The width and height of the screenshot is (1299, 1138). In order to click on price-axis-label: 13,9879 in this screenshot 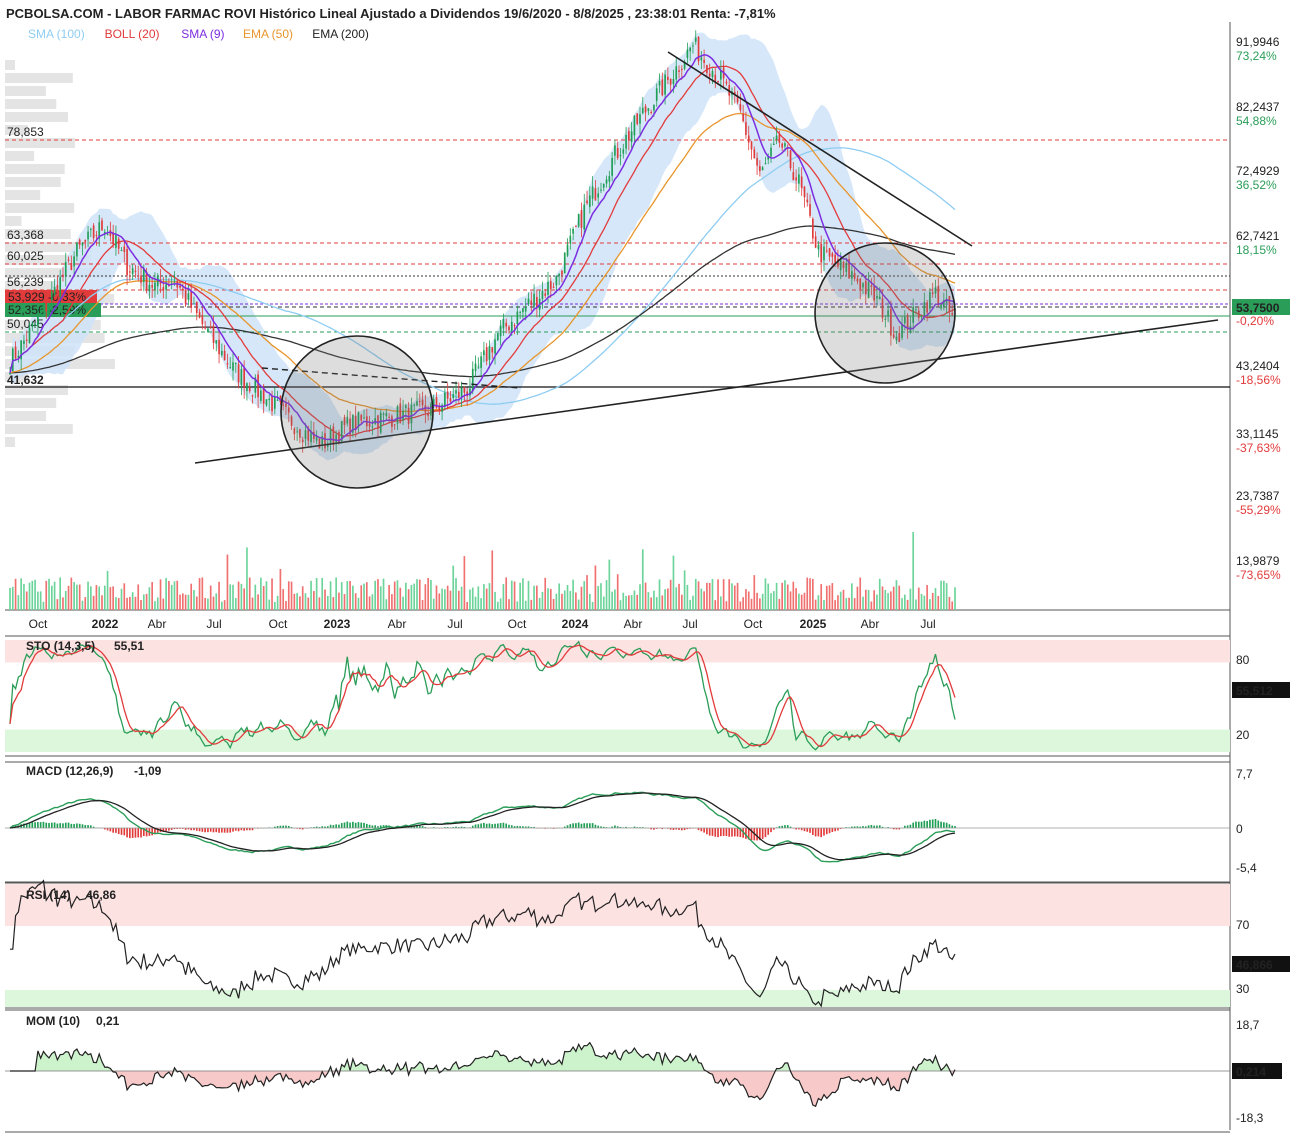, I will do `click(1258, 561)`.